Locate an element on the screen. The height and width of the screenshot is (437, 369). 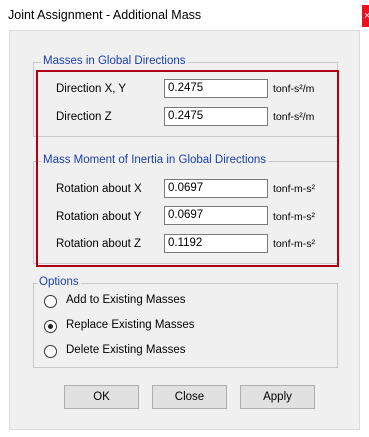
direction-xy-field: 0.2475 is located at coordinates (216, 88).